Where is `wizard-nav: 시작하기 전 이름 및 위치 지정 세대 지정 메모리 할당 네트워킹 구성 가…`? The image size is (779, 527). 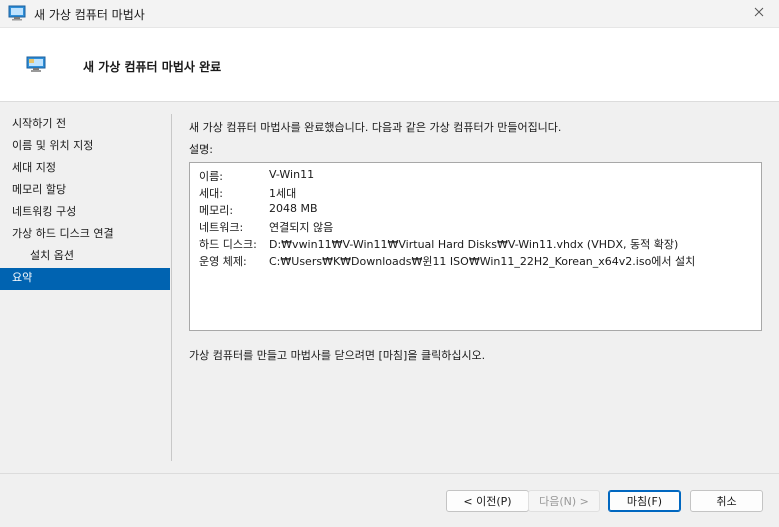 wizard-nav: 시작하기 전 이름 및 위치 지정 세대 지정 메모리 할당 네트워킹 구성 가… is located at coordinates (85, 202).